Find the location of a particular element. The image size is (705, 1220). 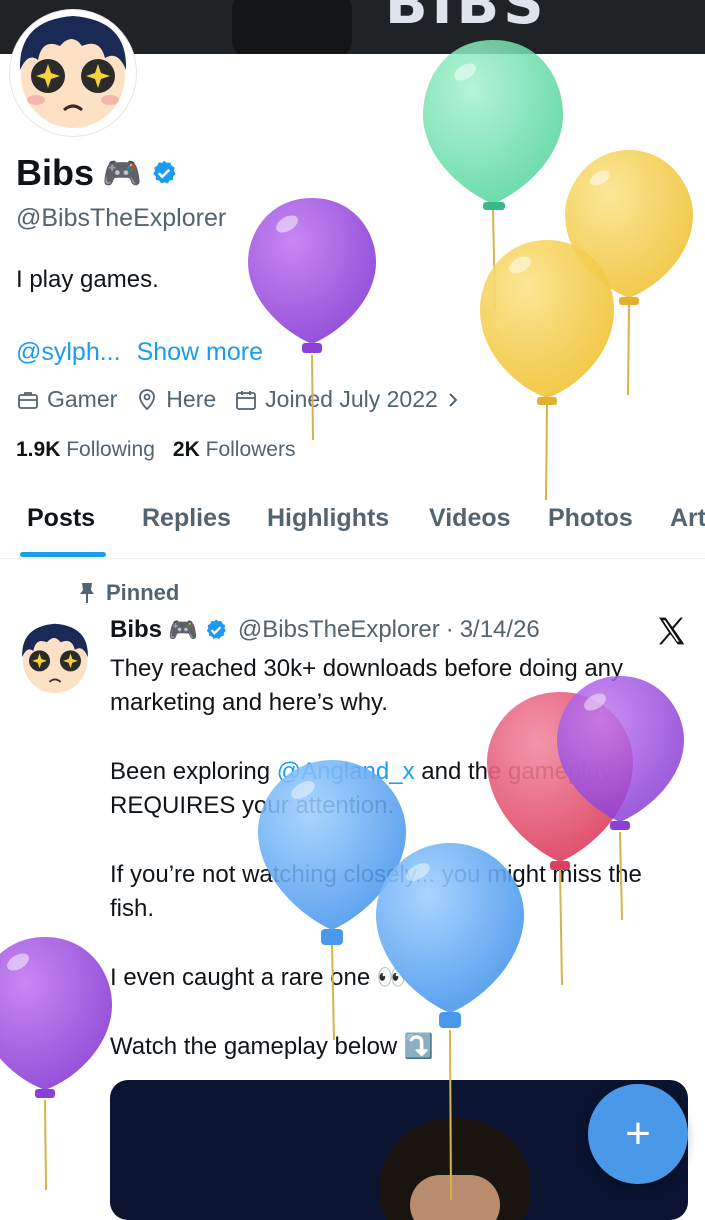

profile-avatar is located at coordinates (73, 73).